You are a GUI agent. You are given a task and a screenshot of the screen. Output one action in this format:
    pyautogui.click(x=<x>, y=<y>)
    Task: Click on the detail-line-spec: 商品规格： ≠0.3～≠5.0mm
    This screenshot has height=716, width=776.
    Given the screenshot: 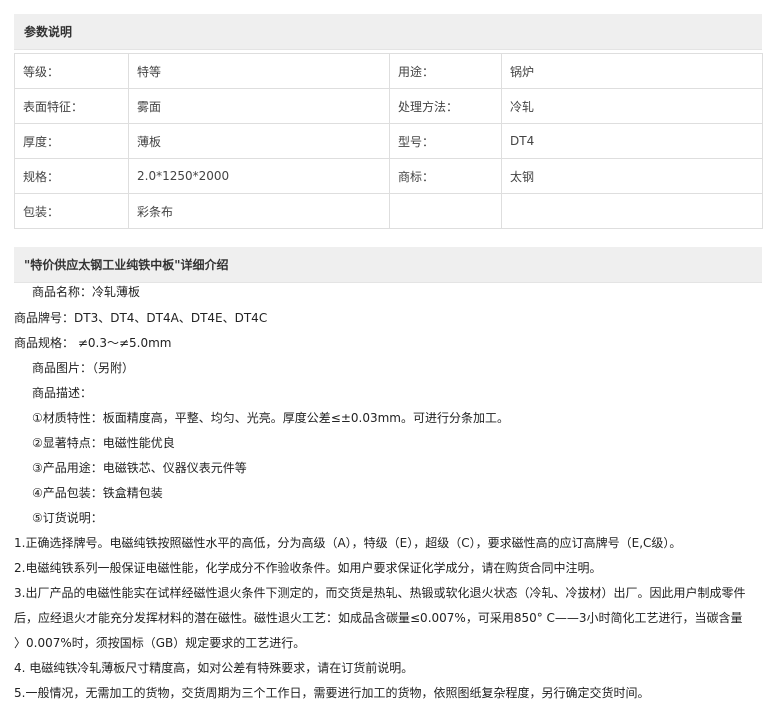 What is the action you would take?
    pyautogui.click(x=93, y=343)
    